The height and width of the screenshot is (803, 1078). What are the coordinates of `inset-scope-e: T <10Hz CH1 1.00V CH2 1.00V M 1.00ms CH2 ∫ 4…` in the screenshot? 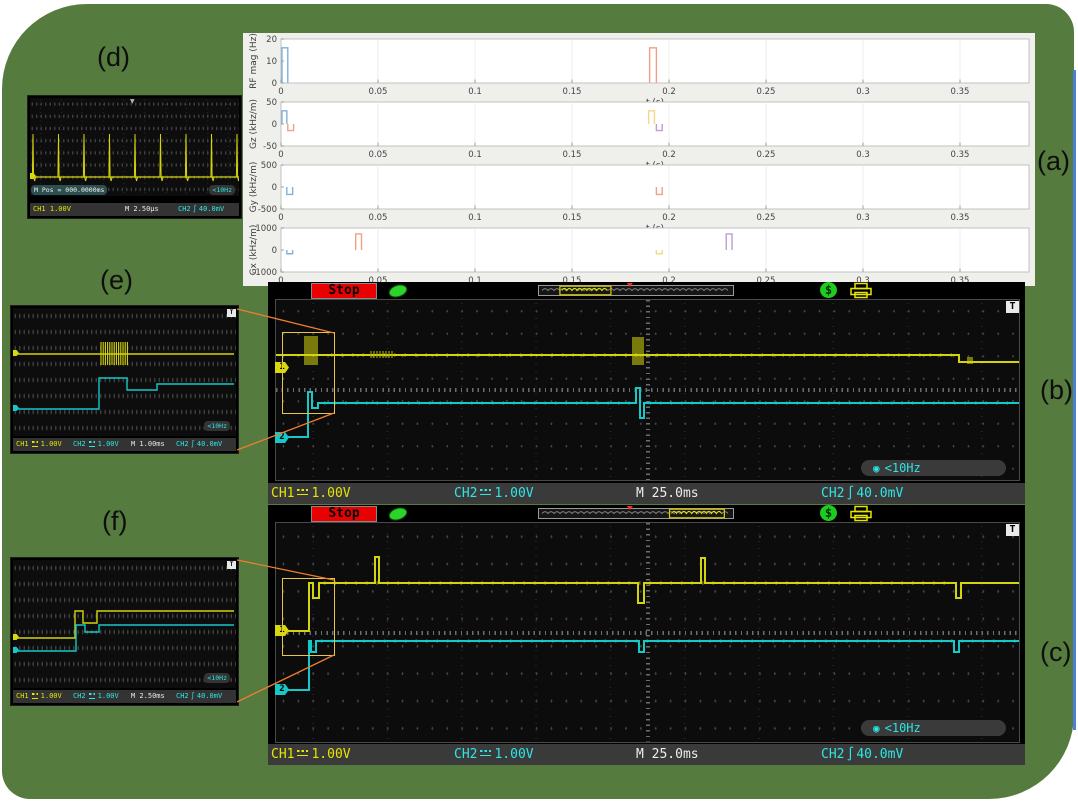 It's located at (124, 379).